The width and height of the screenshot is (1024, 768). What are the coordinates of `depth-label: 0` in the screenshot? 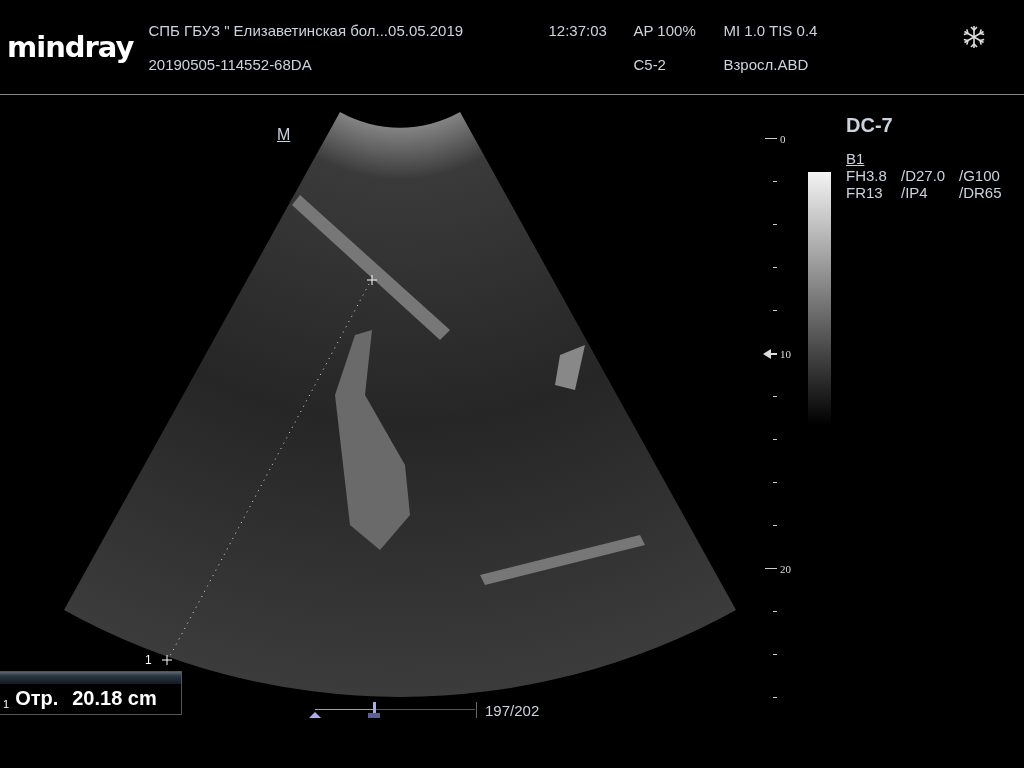 It's located at (783, 138).